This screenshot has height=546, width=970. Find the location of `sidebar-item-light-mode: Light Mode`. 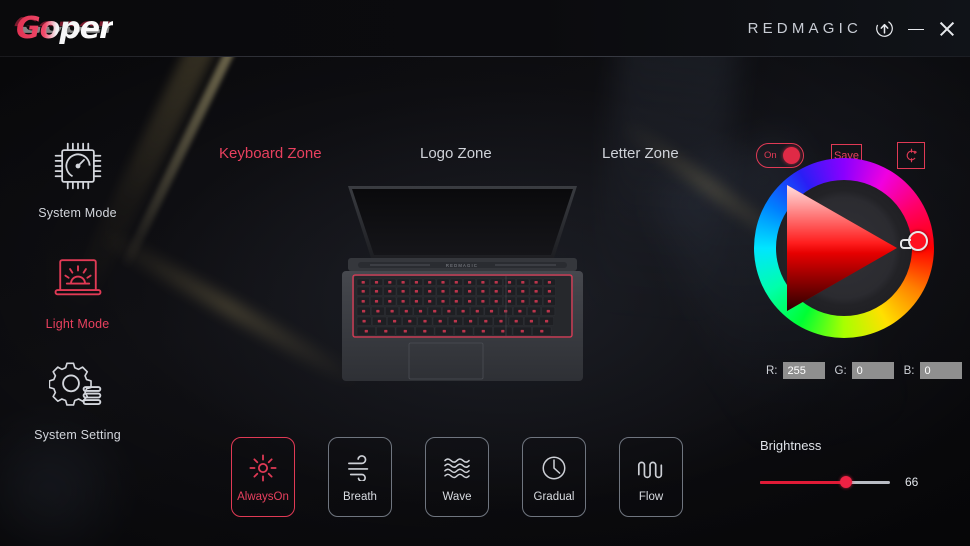

sidebar-item-light-mode: Light Mode is located at coordinates (77, 288).